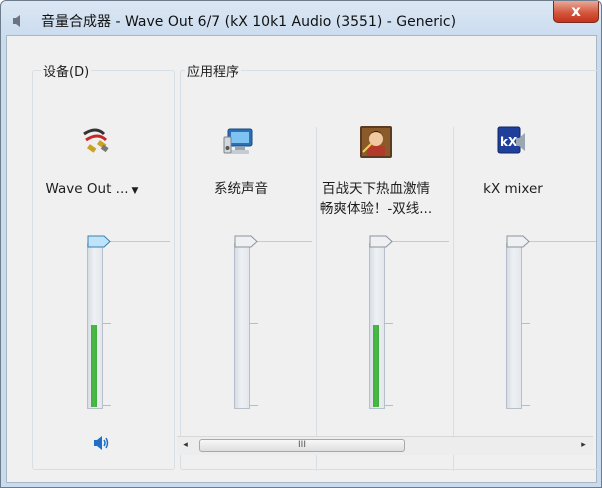  Describe the element at coordinates (376, 189) in the screenshot. I see `channel-name-line1: 百战天下热血激情` at that location.